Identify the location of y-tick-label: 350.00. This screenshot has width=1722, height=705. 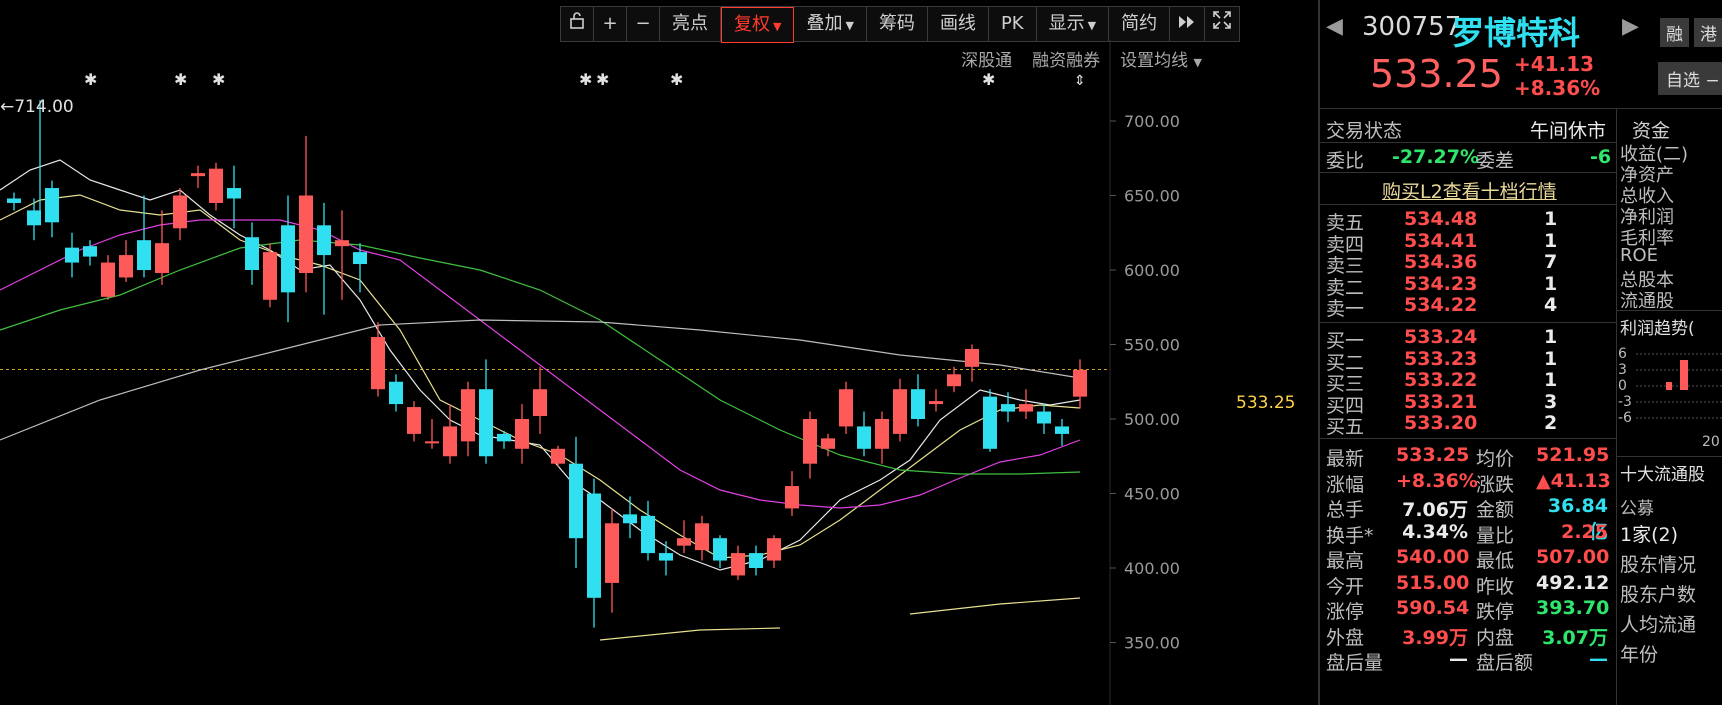
(1152, 643).